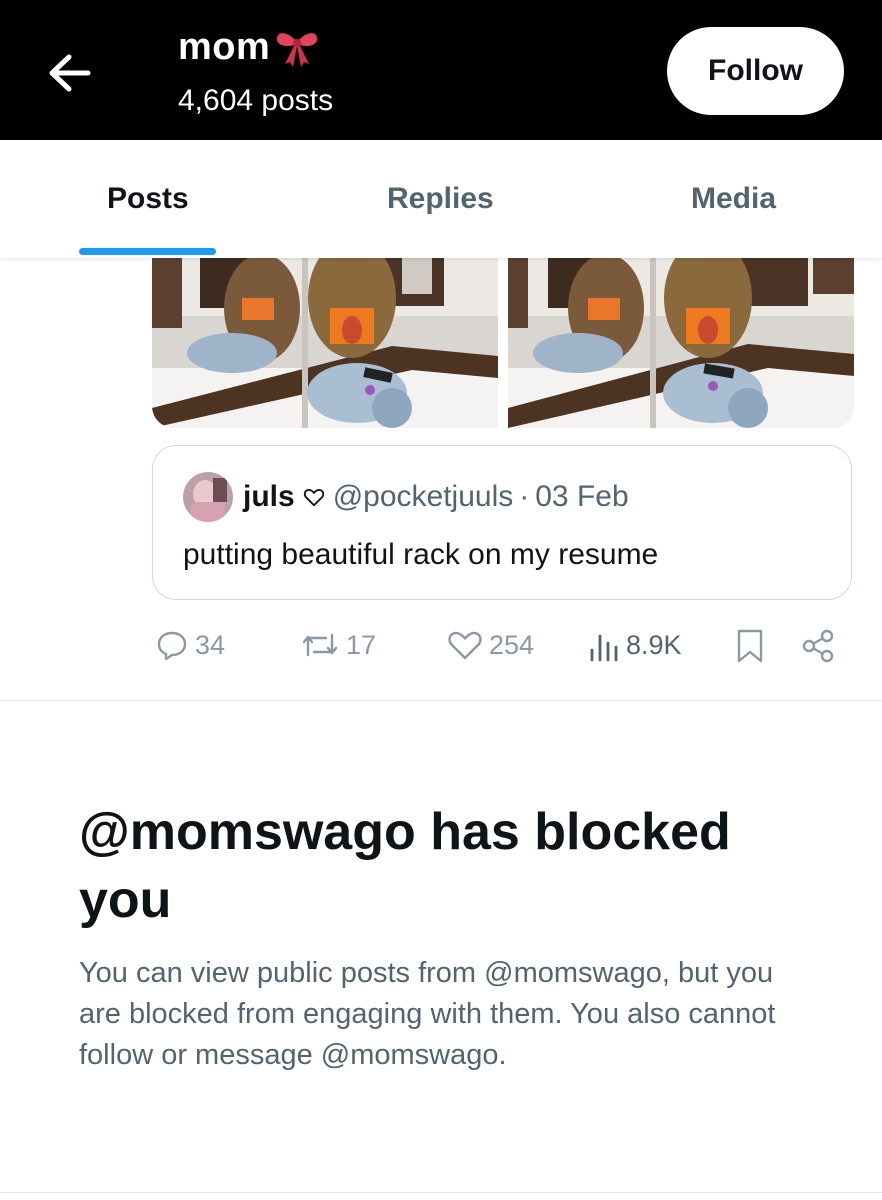  I want to click on reply-button: 34, so click(190, 645).